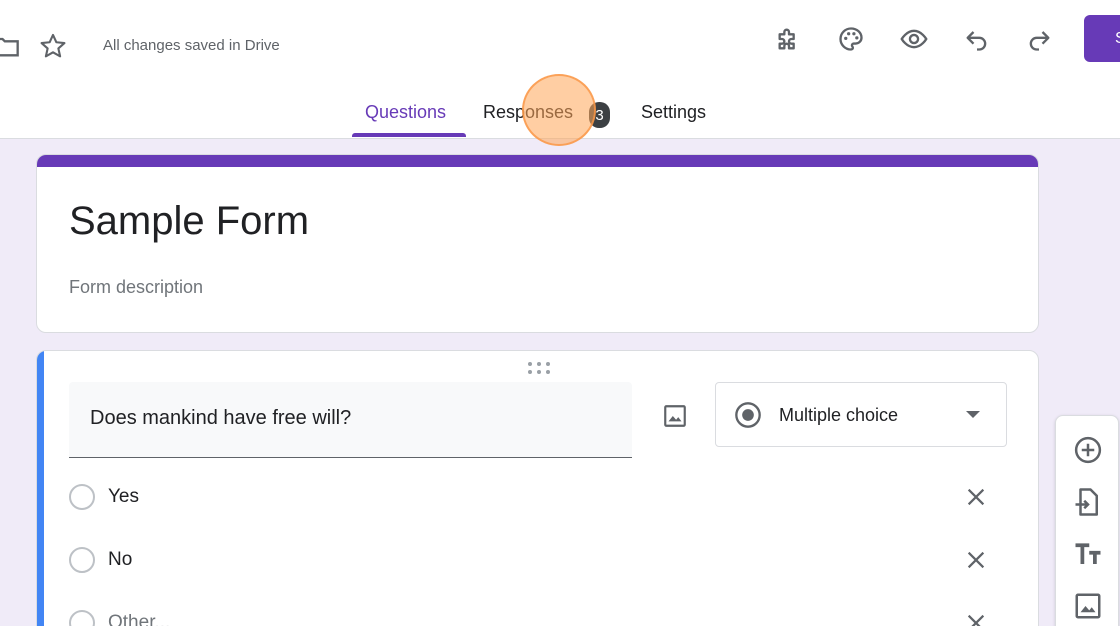  I want to click on option-row: Yes, so click(539, 497).